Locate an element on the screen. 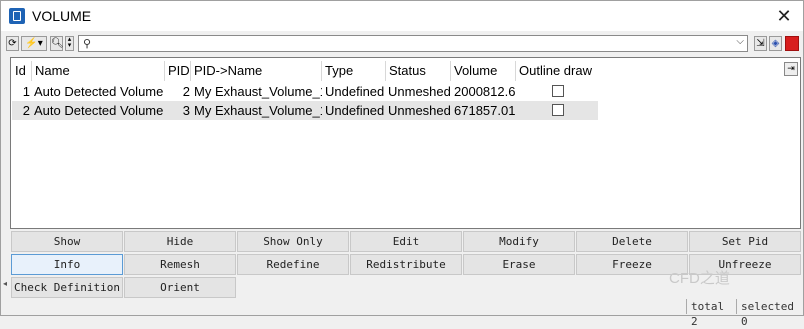 This screenshot has width=804, height=329. redefine-button: Redefine is located at coordinates (293, 264).